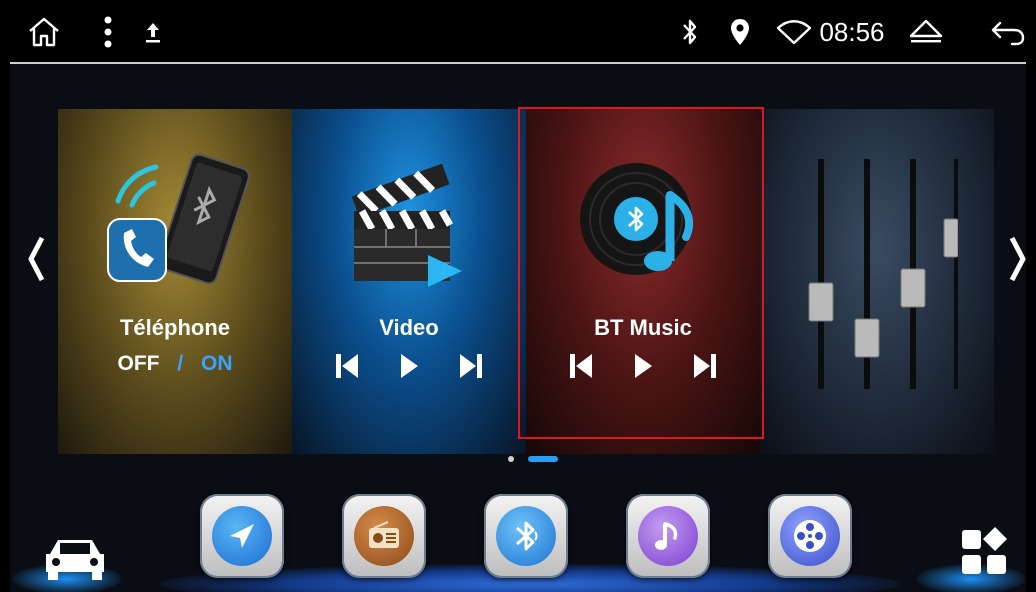 The image size is (1036, 592). I want to click on back-icon, so click(1008, 32).